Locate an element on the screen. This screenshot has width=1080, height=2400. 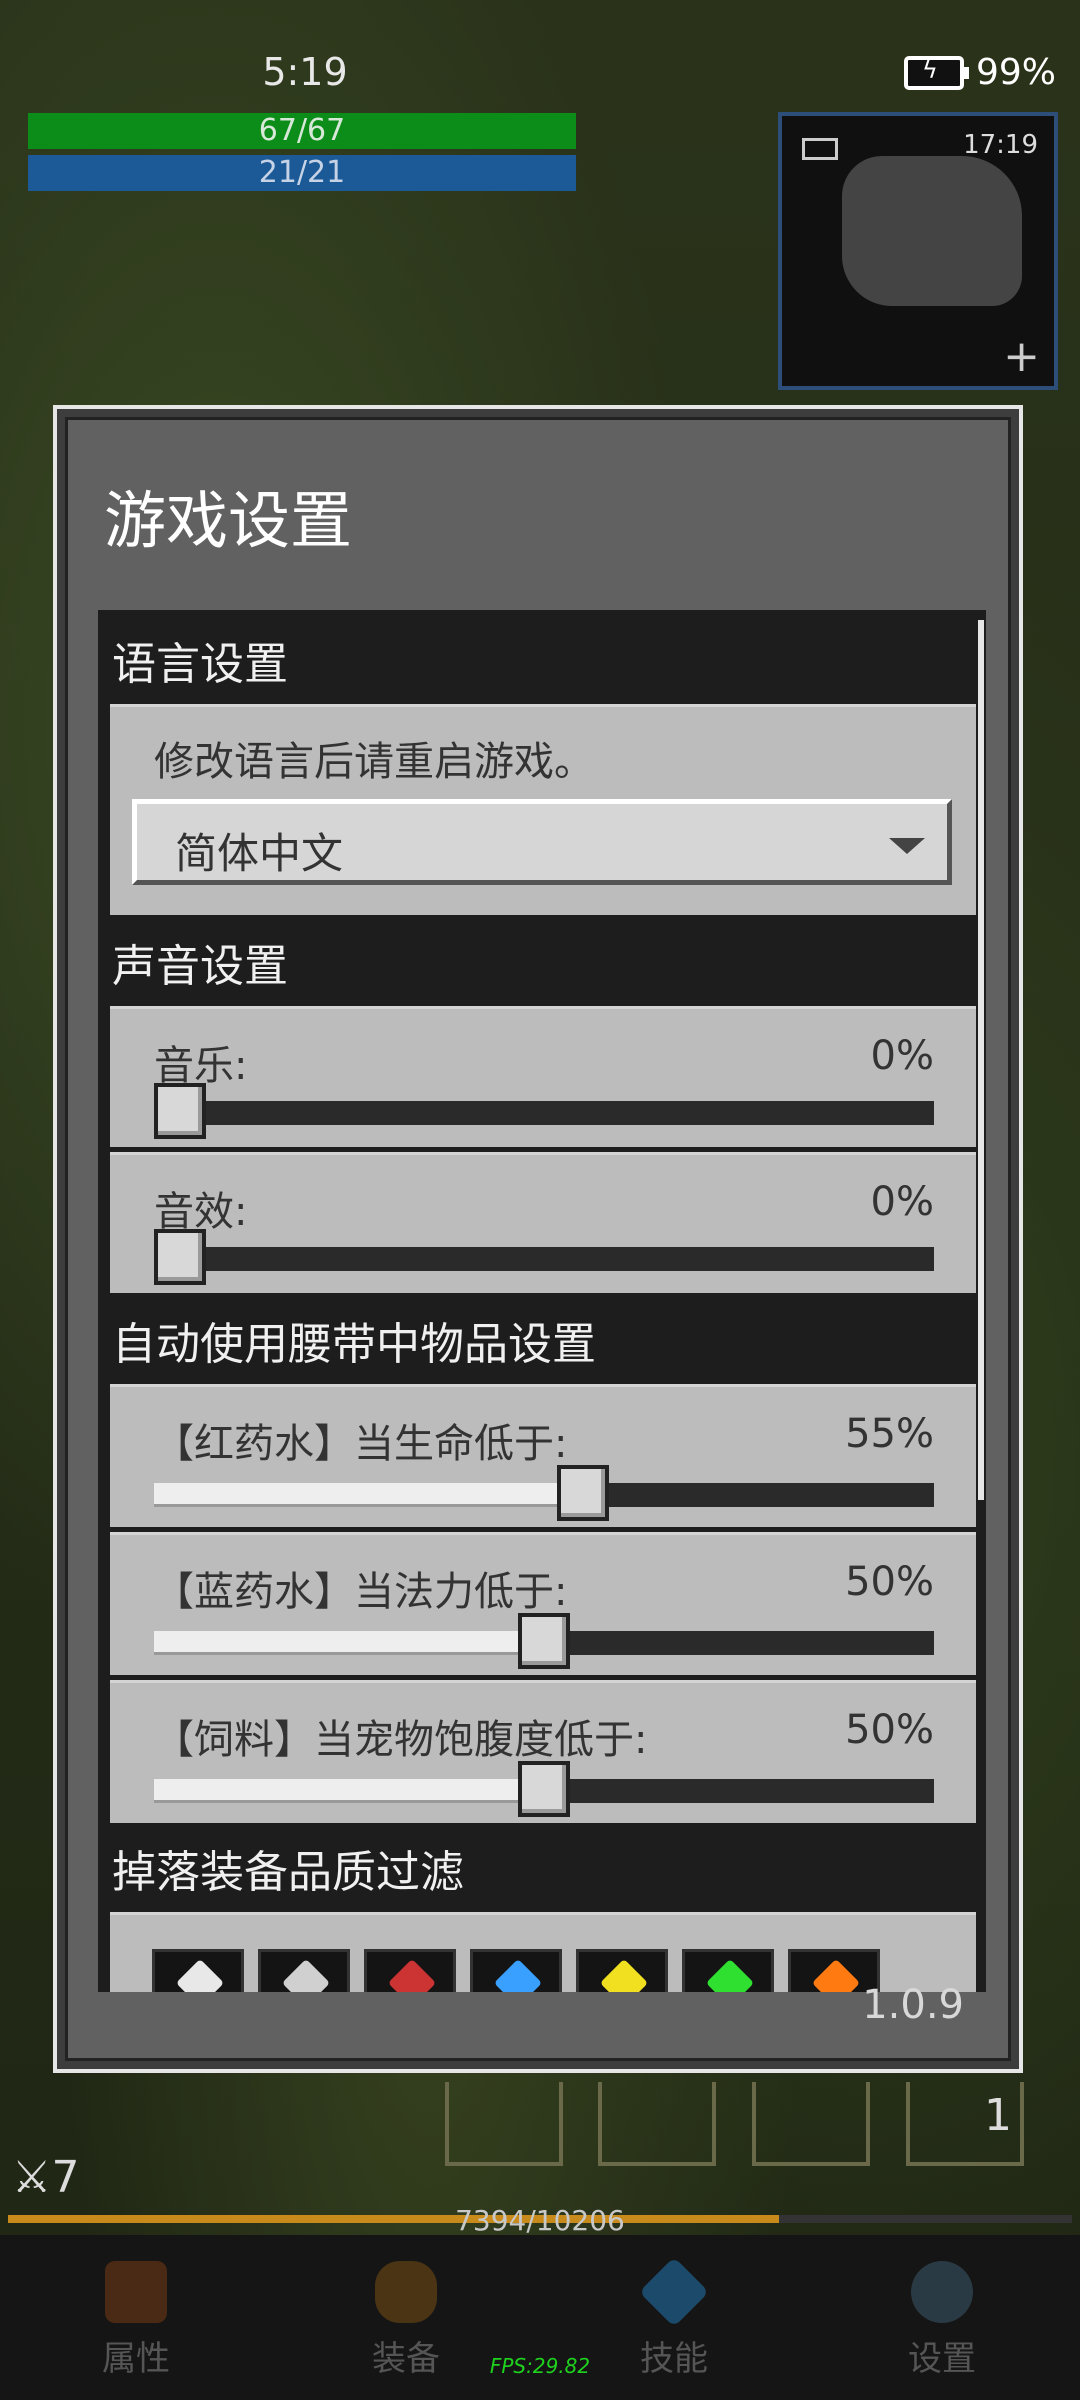
quick-slot: 1 is located at coordinates (965, 2124).